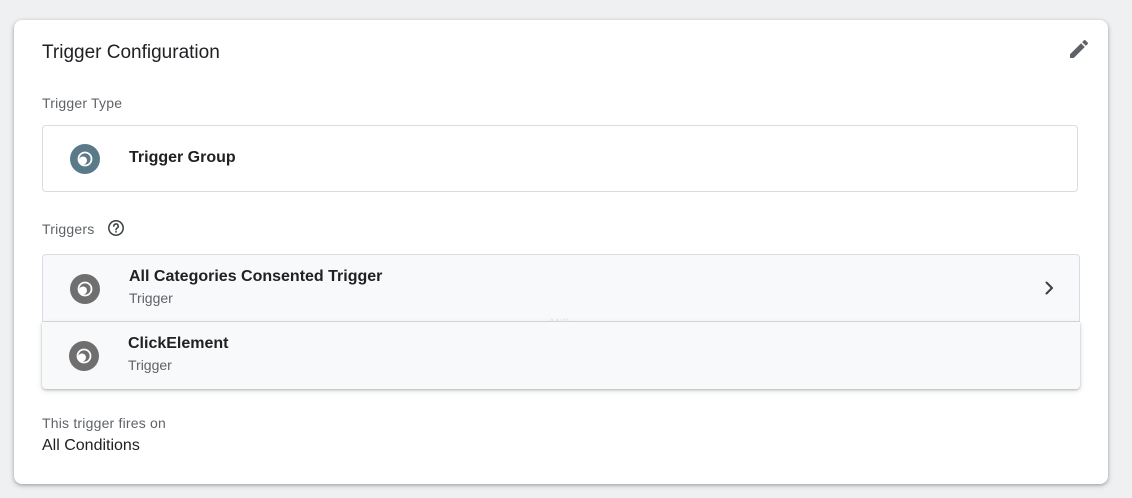 The image size is (1132, 498). Describe the element at coordinates (104, 423) in the screenshot. I see `fires-on-label: This trigger fires on` at that location.